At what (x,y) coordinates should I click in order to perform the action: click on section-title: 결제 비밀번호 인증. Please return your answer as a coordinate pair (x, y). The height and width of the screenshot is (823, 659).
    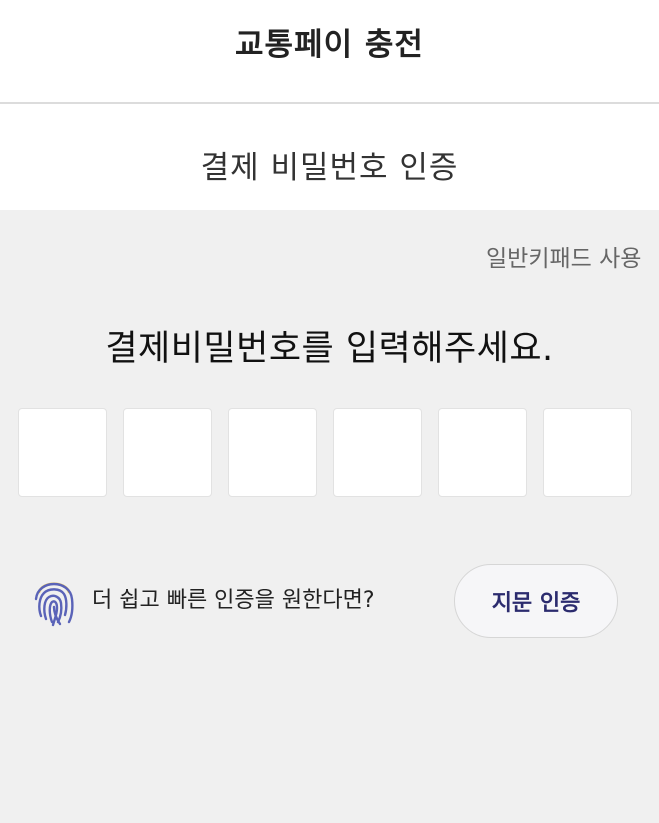
    Looking at the image, I should click on (329, 167).